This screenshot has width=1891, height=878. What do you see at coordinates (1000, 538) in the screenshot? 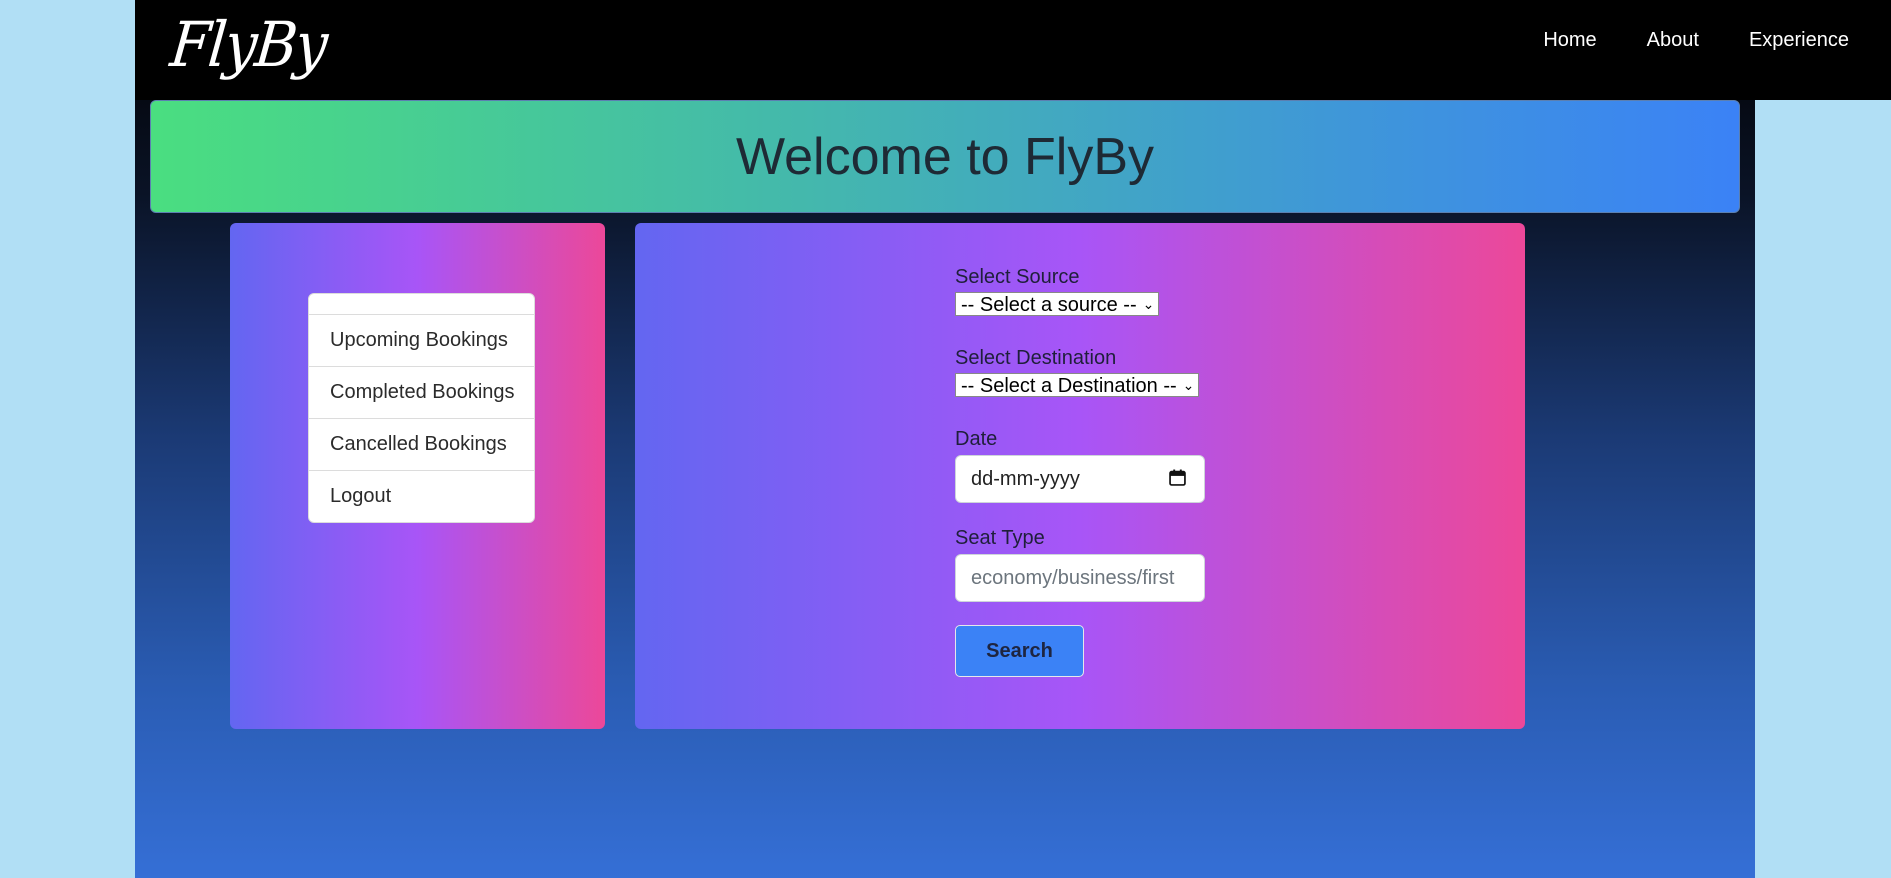
I see `seat-type-label: Seat Type` at bounding box center [1000, 538].